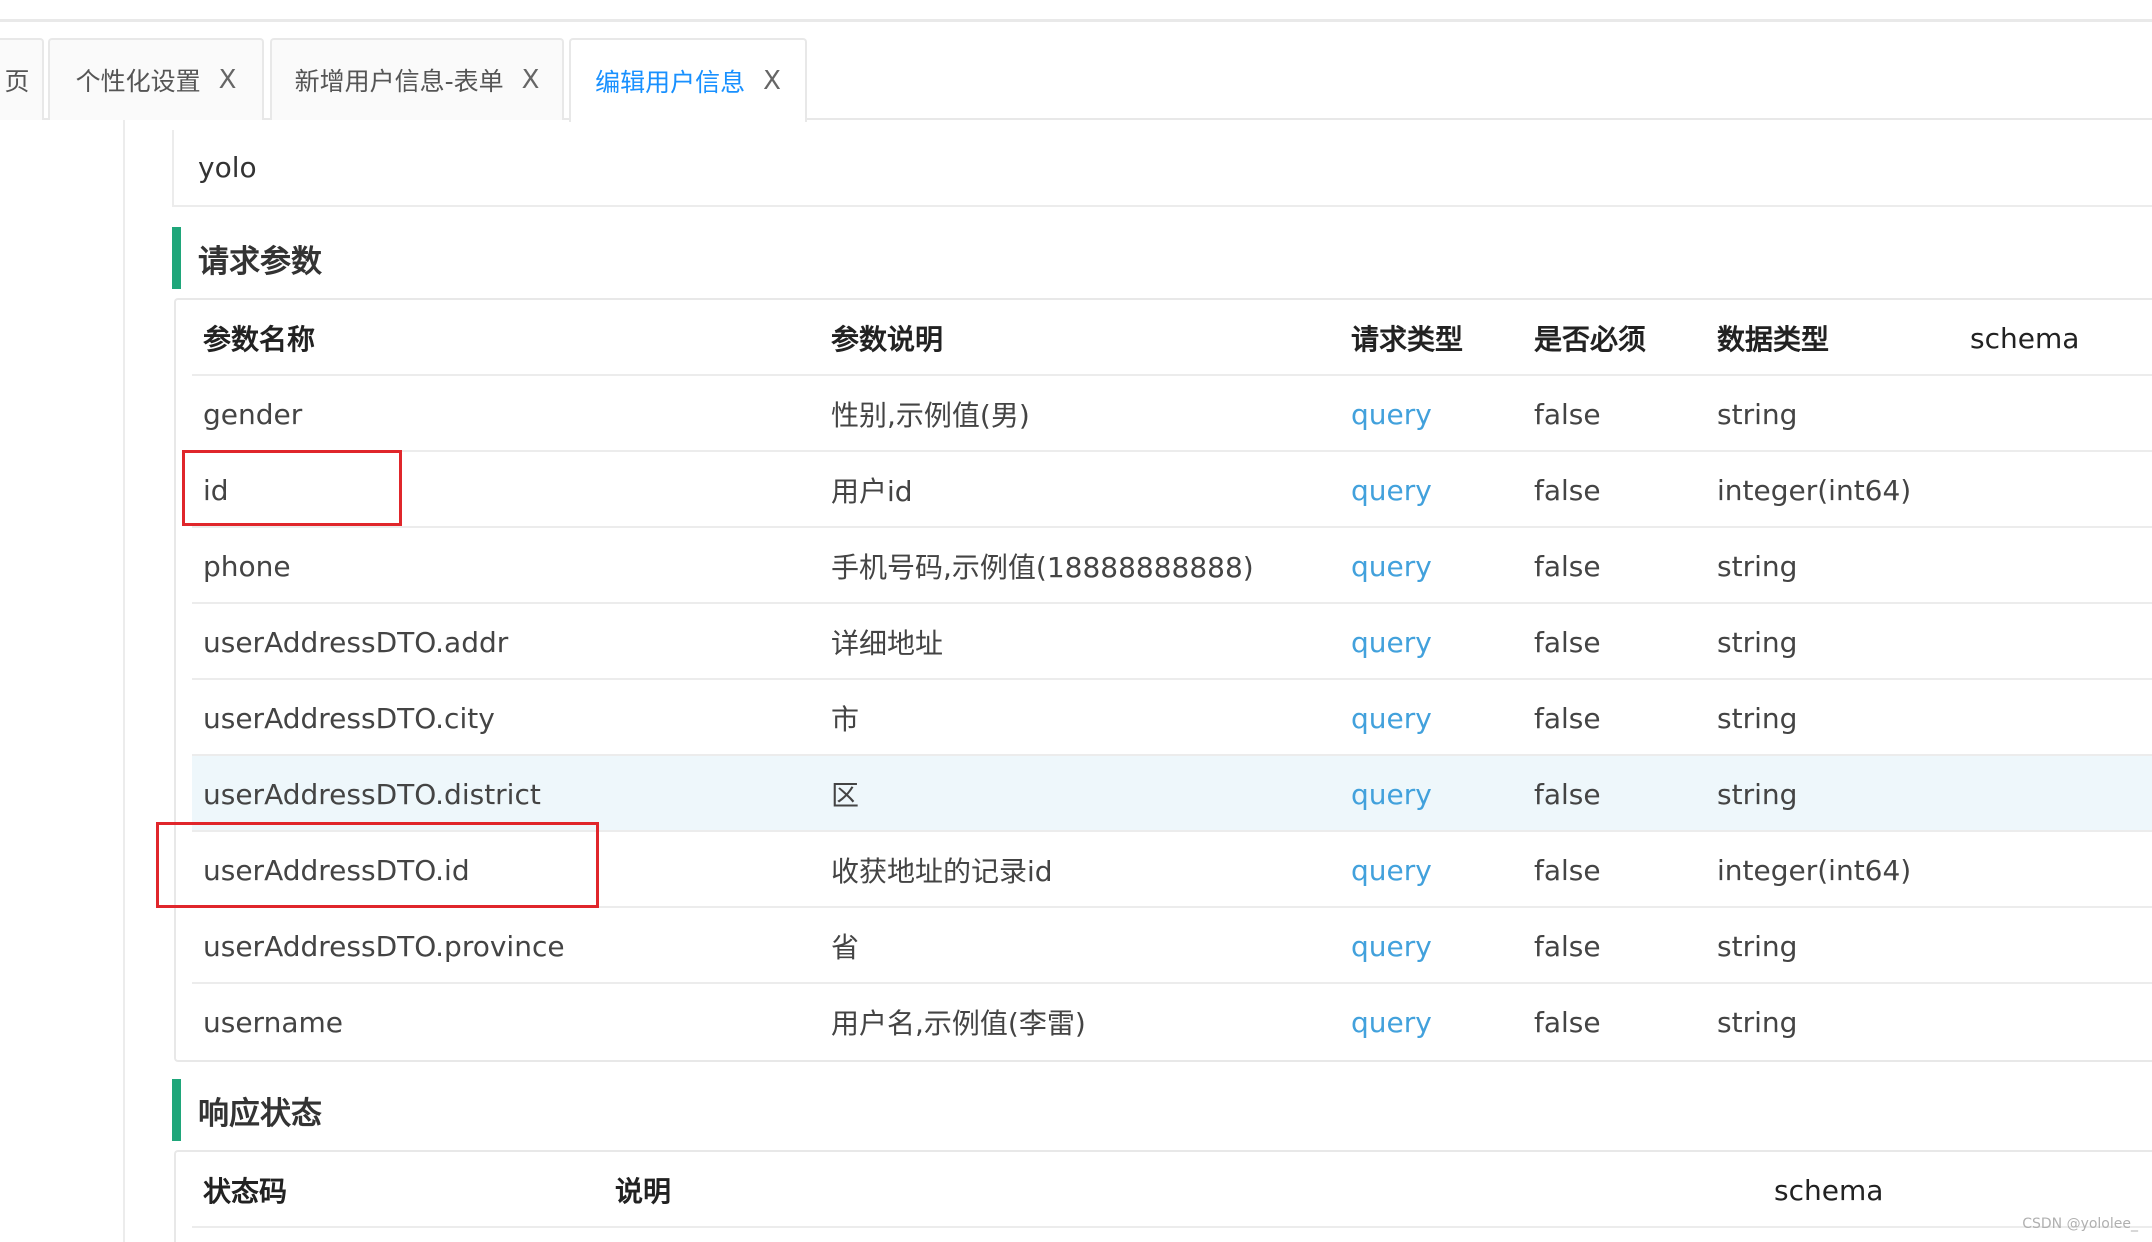 The image size is (2152, 1242). Describe the element at coordinates (887, 339) in the screenshot. I see `header-param-desc: 参数说明` at that location.